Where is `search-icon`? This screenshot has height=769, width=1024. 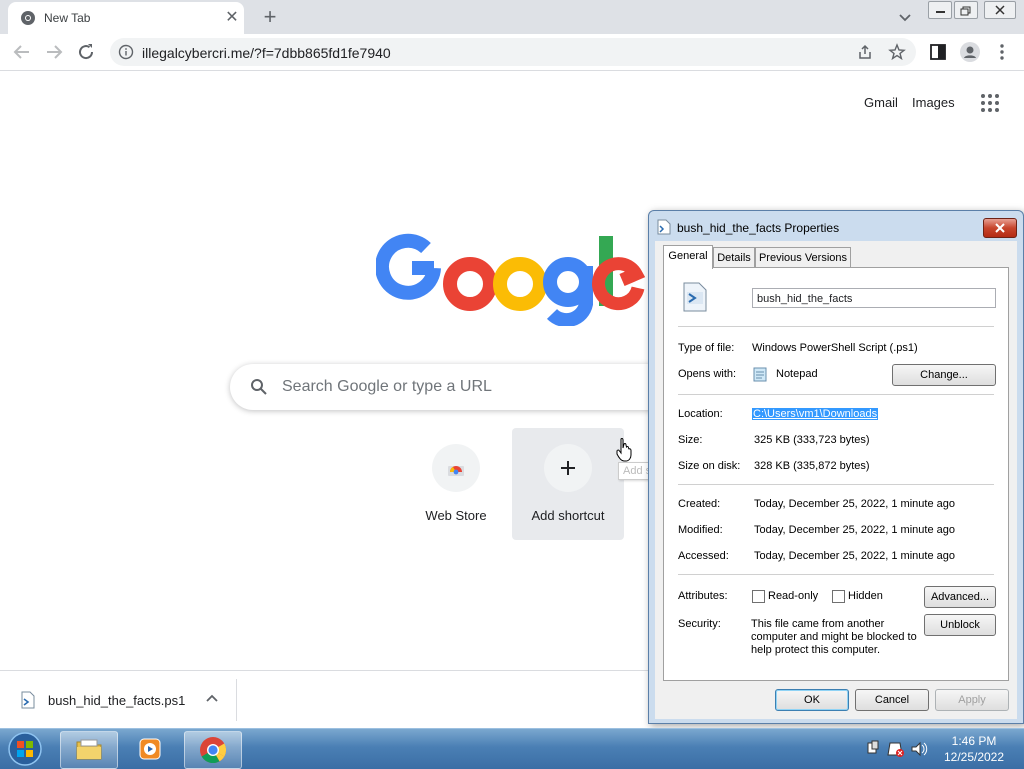 search-icon is located at coordinates (259, 387).